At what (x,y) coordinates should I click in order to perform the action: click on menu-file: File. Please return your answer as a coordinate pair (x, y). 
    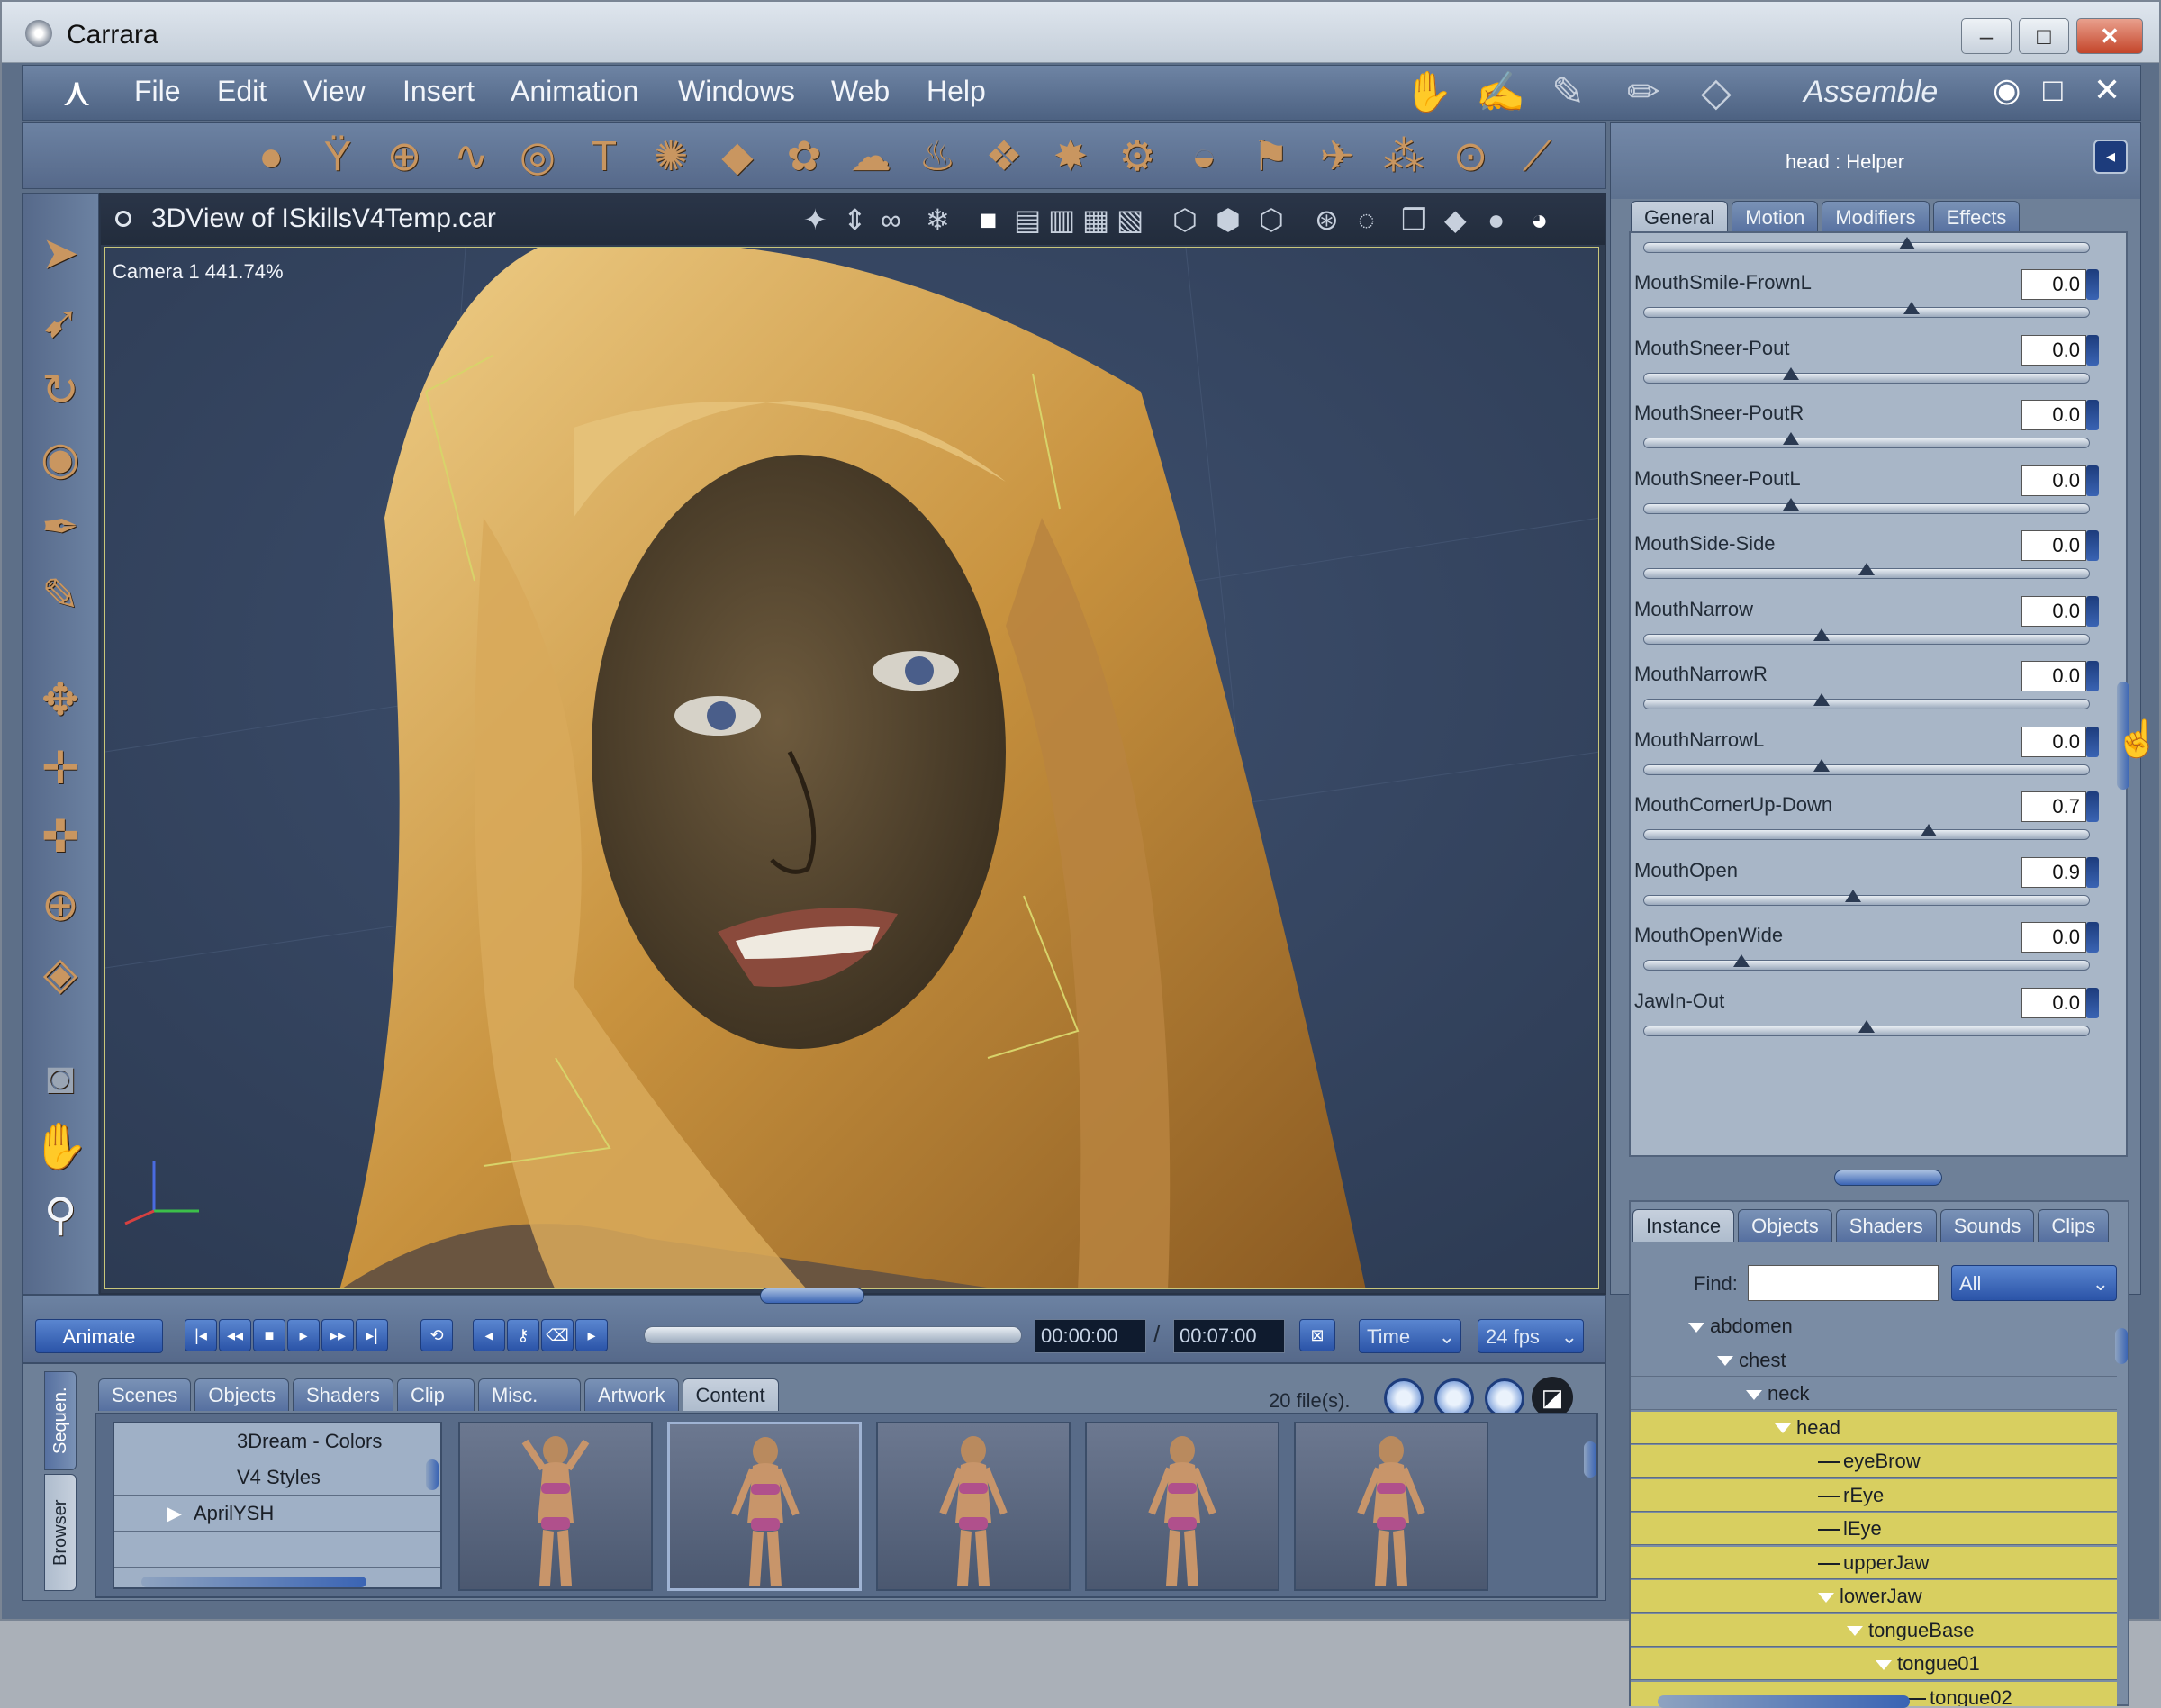
    Looking at the image, I should click on (157, 91).